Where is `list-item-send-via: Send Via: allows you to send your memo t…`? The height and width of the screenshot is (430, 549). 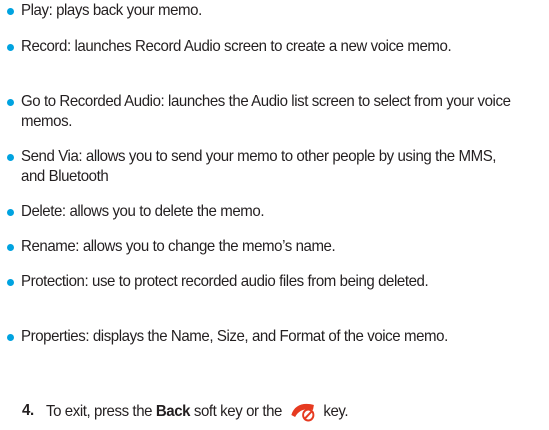
list-item-send-via: Send Via: allows you to send your memo t… is located at coordinates (275, 167).